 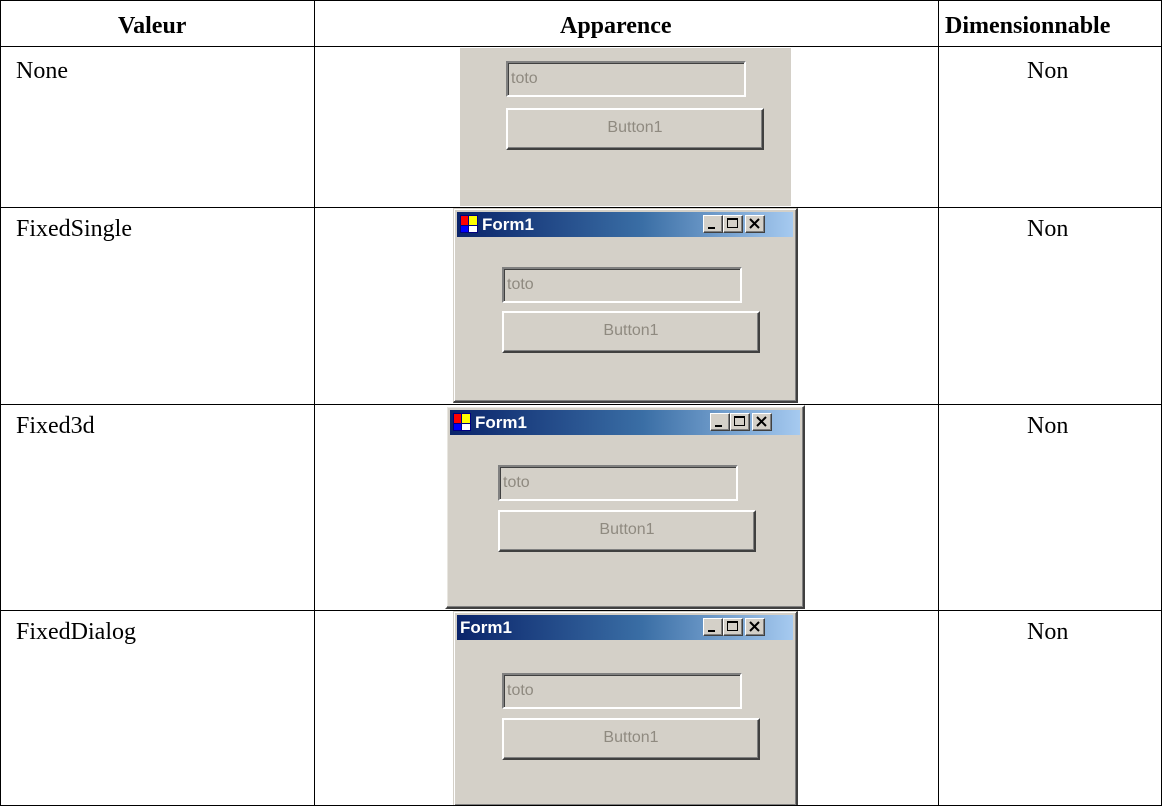 I want to click on row-value-fixeddialog: FixedDialog, so click(x=76, y=632).